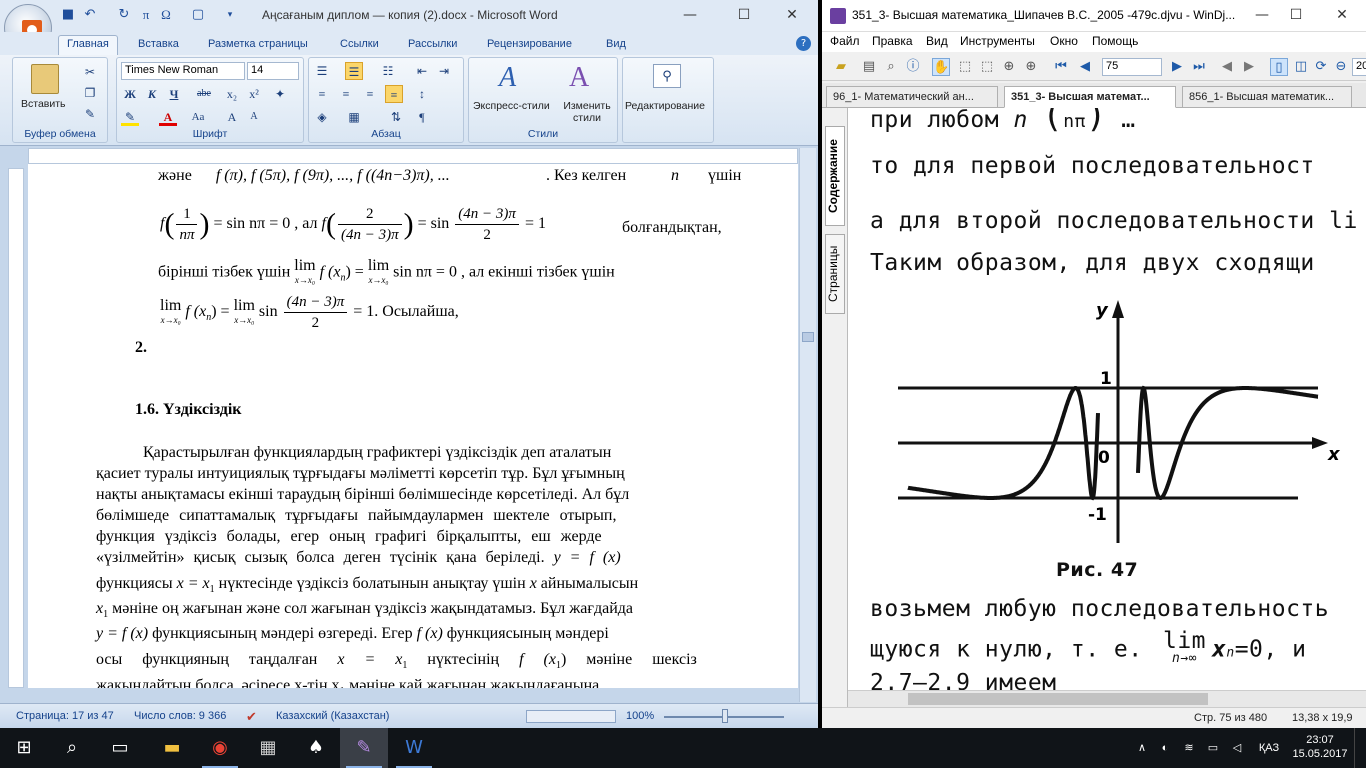 The height and width of the screenshot is (768, 1366). Describe the element at coordinates (616, 46) in the screenshot. I see `tab-view: Вид` at that location.